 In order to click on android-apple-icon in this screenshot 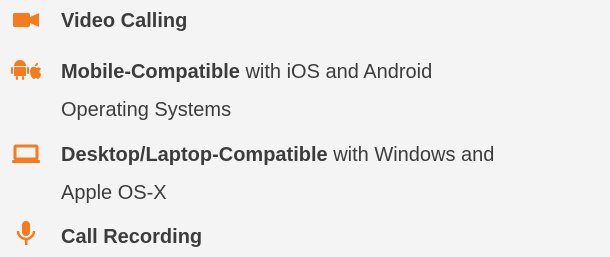, I will do `click(26, 70)`.